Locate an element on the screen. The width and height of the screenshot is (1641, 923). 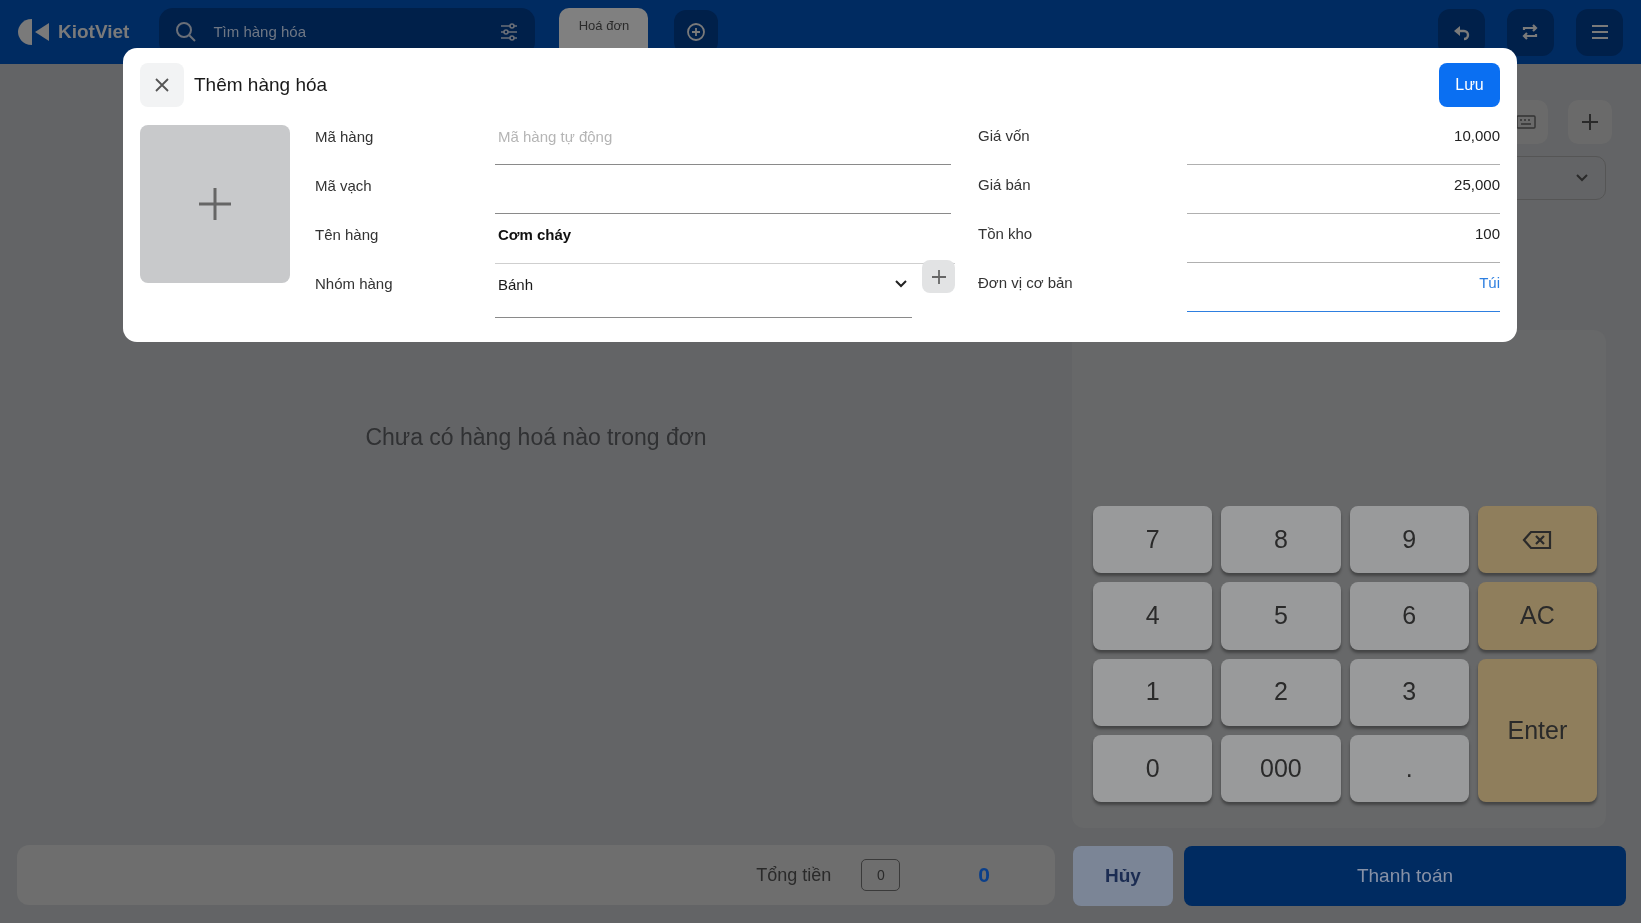
keypad-key: 9 is located at coordinates (1409, 540).